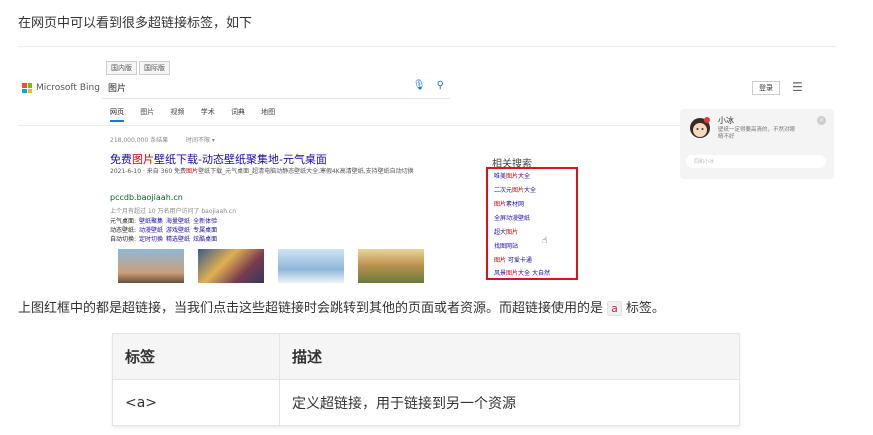 This screenshot has width=873, height=435. I want to click on inline-code: a, so click(614, 308).